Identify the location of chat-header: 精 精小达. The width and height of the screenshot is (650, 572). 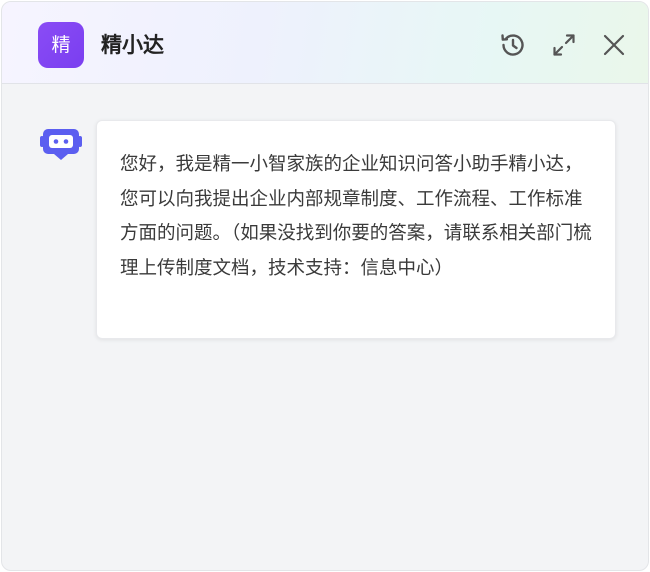
(325, 43).